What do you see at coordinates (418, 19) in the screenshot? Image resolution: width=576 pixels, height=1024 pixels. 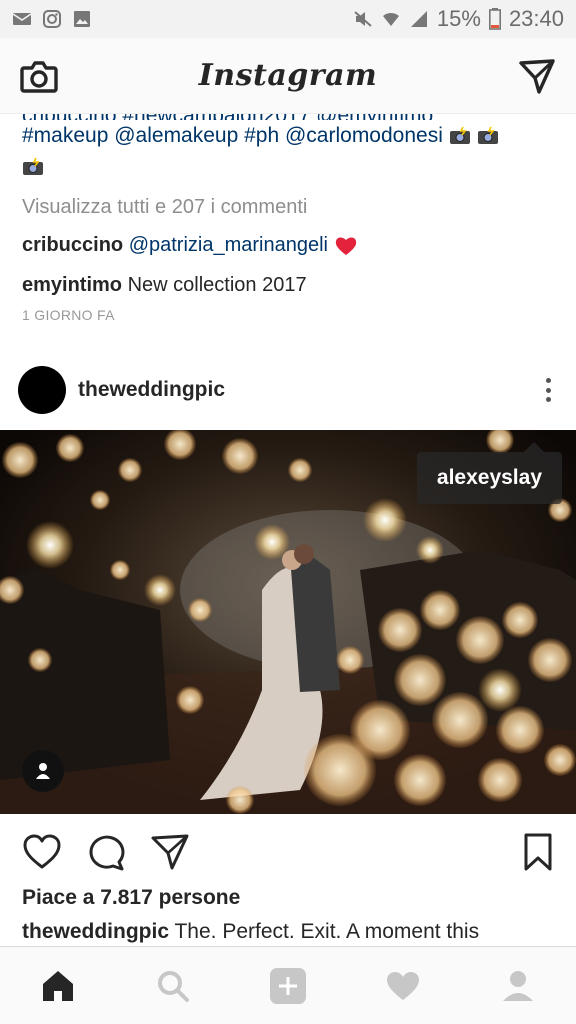 I see `signal-icon` at bounding box center [418, 19].